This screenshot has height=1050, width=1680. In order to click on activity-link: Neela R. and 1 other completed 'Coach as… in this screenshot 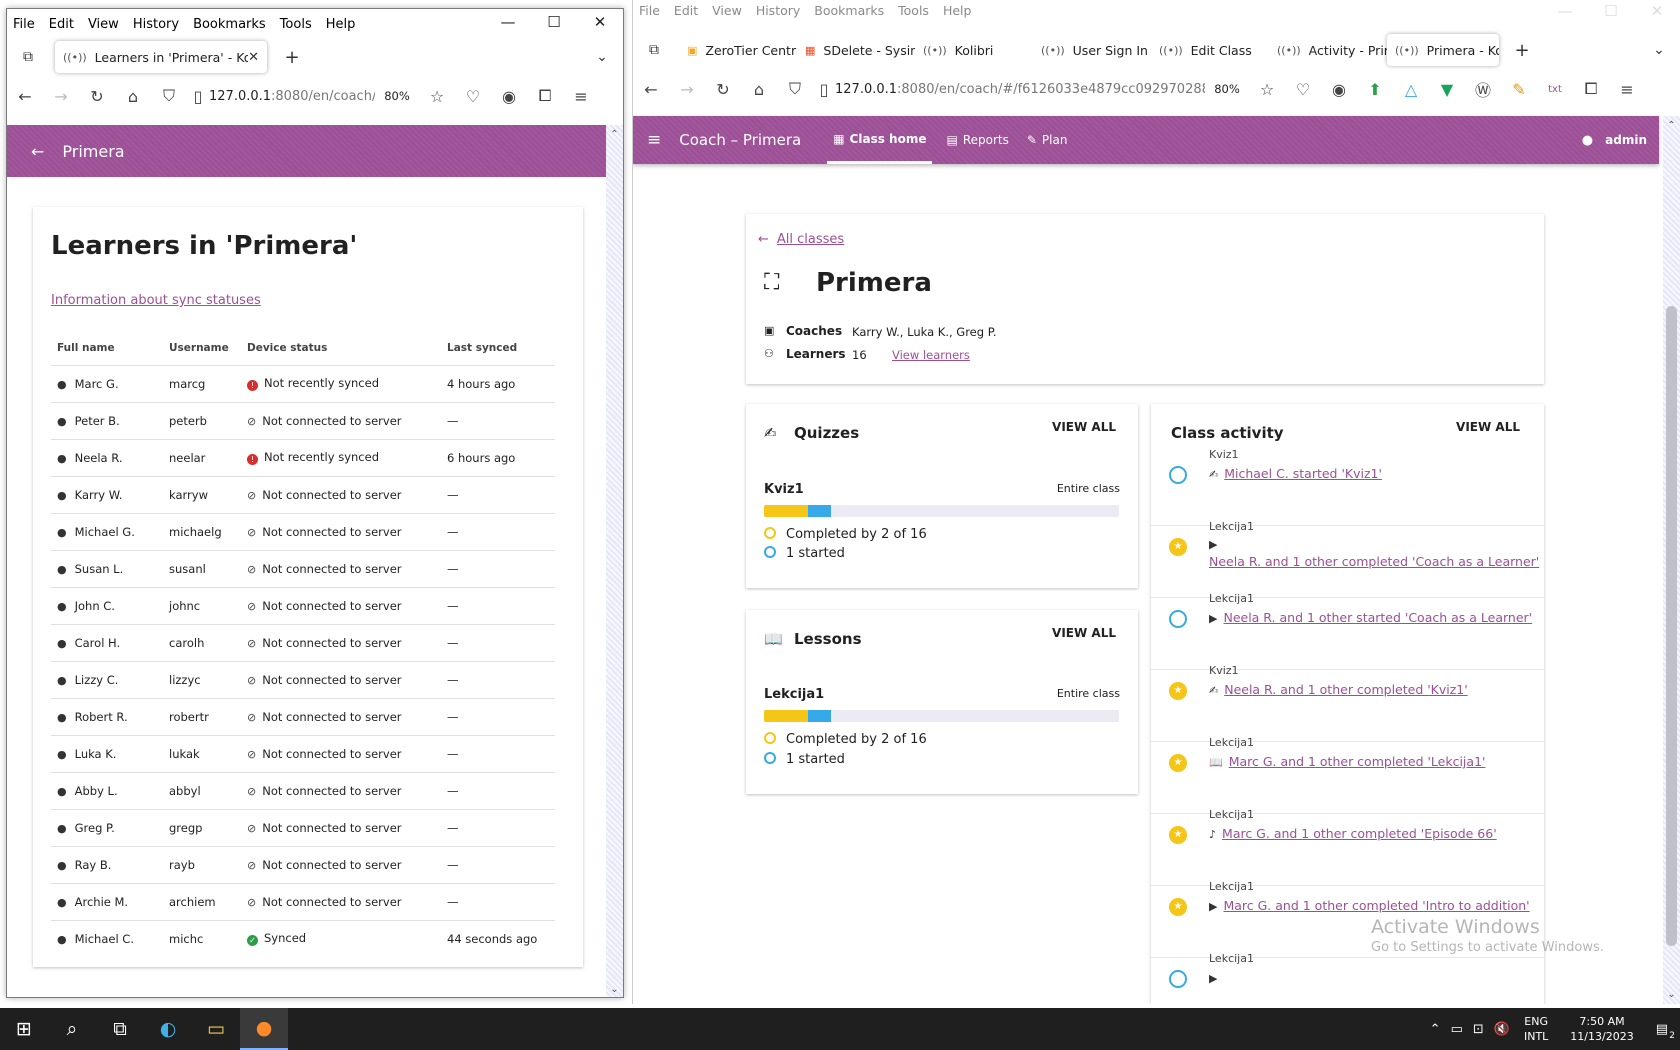, I will do `click(1374, 561)`.